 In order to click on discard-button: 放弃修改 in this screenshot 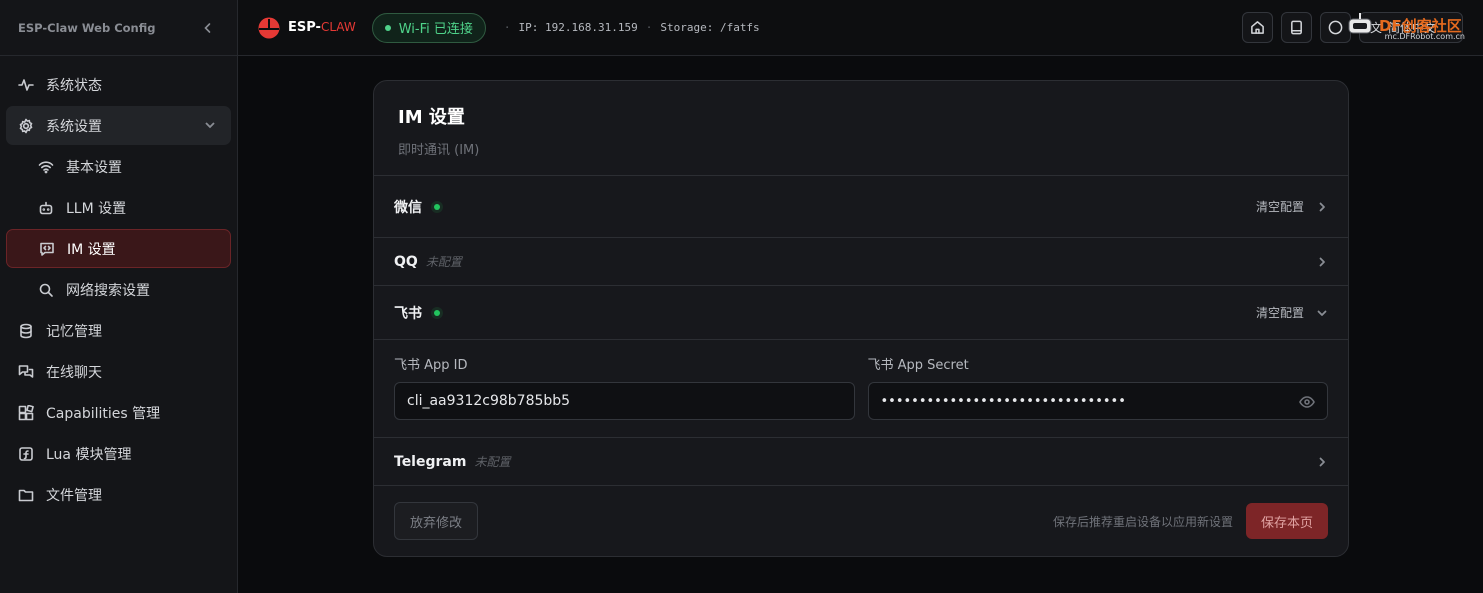, I will do `click(436, 521)`.